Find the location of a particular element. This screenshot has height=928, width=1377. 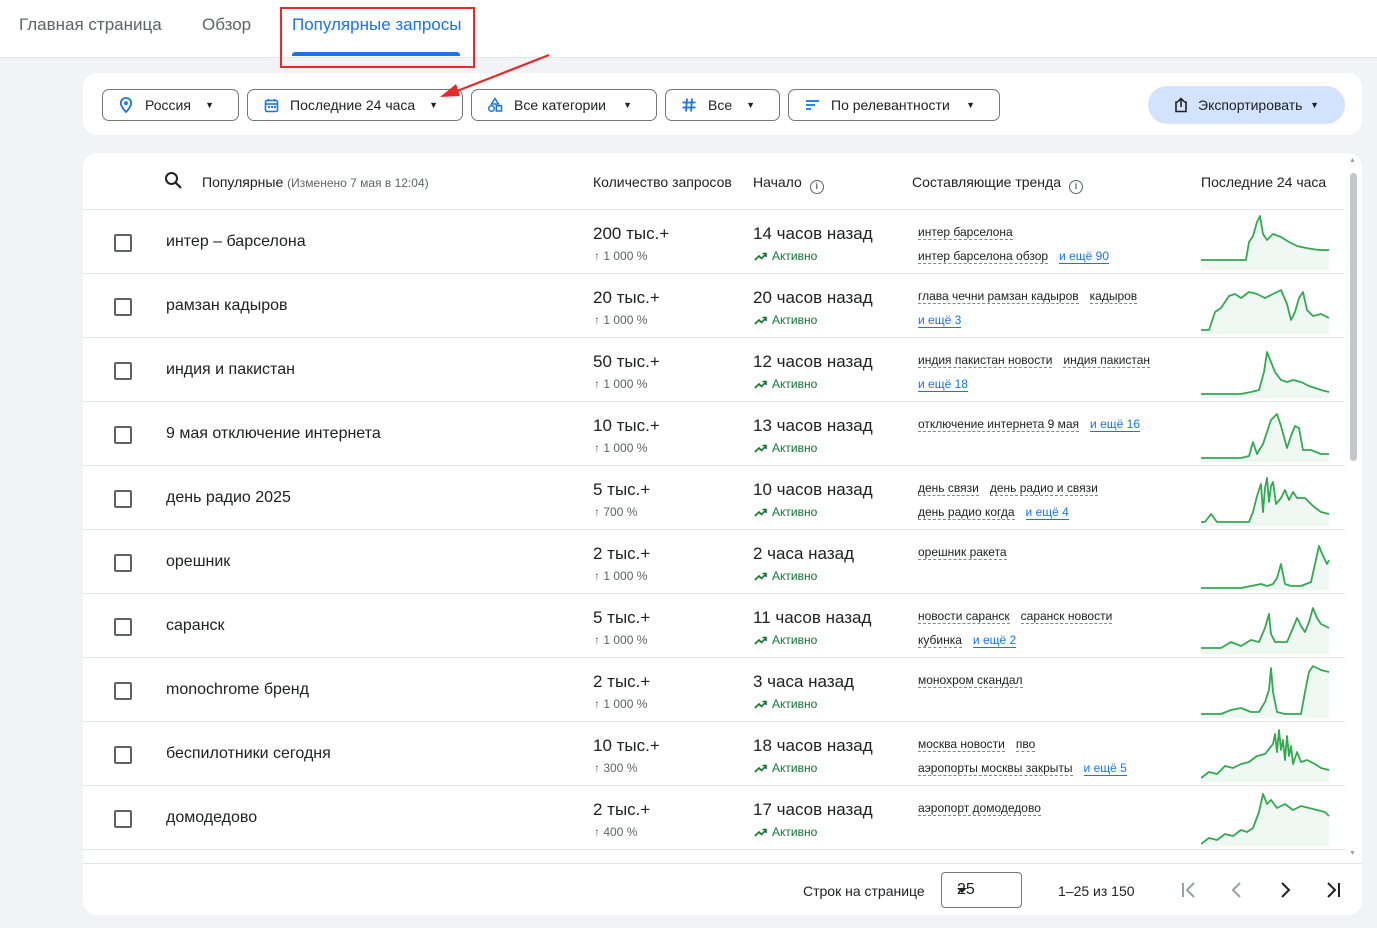

region-filter: Россия ▼ is located at coordinates (170, 105).